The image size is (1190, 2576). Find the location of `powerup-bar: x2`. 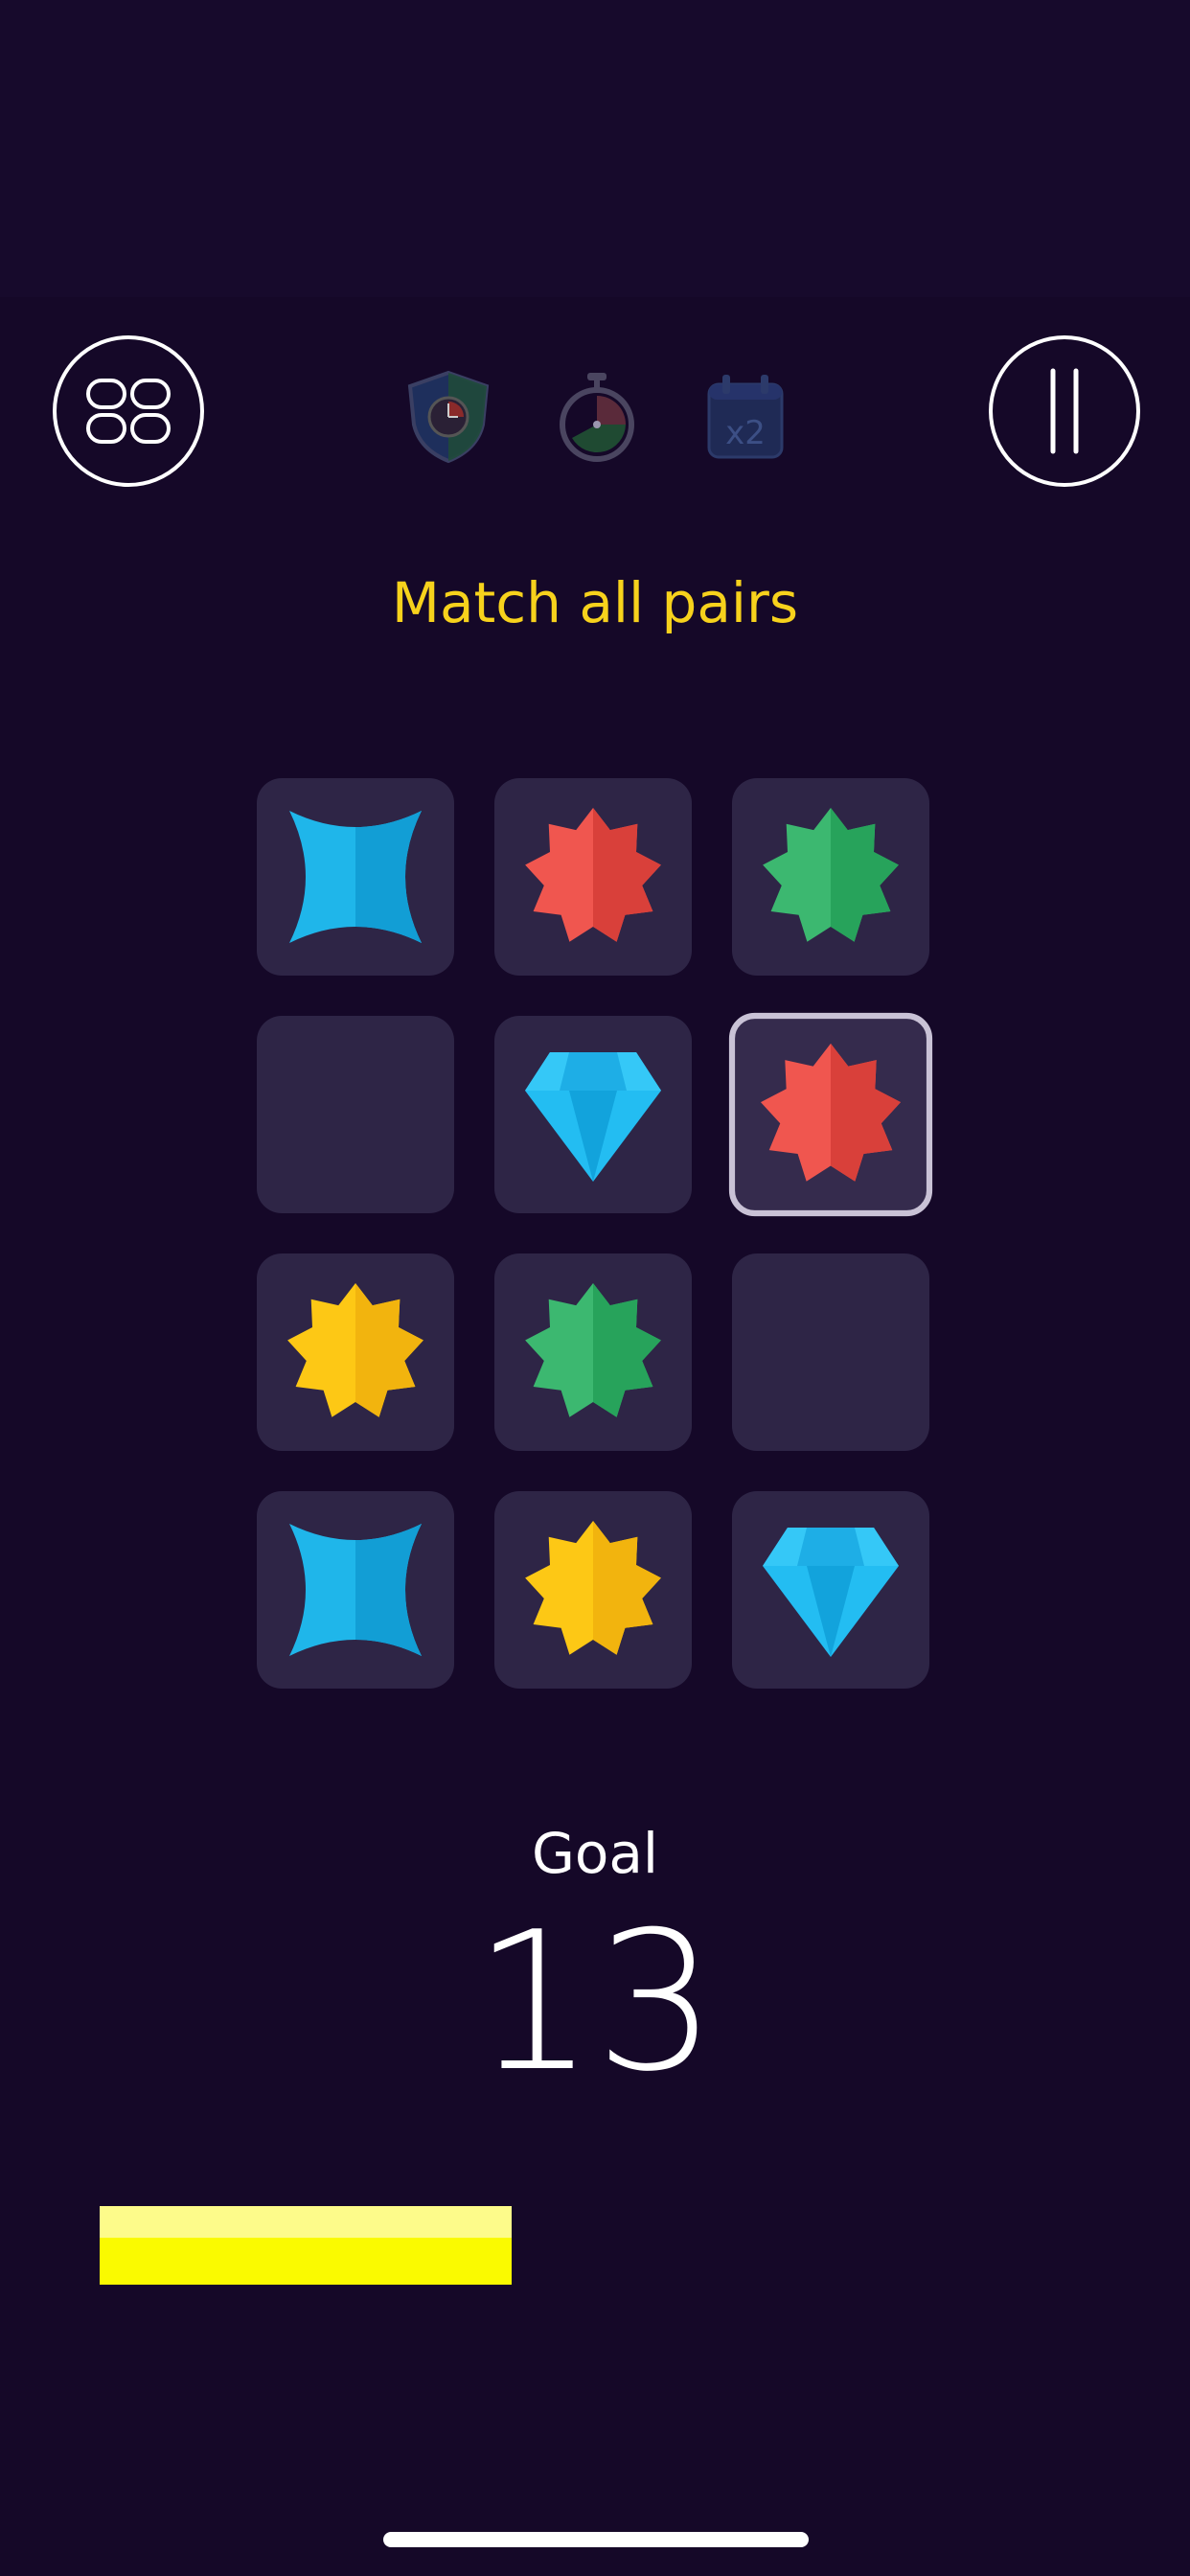

powerup-bar: x2 is located at coordinates (596, 416).